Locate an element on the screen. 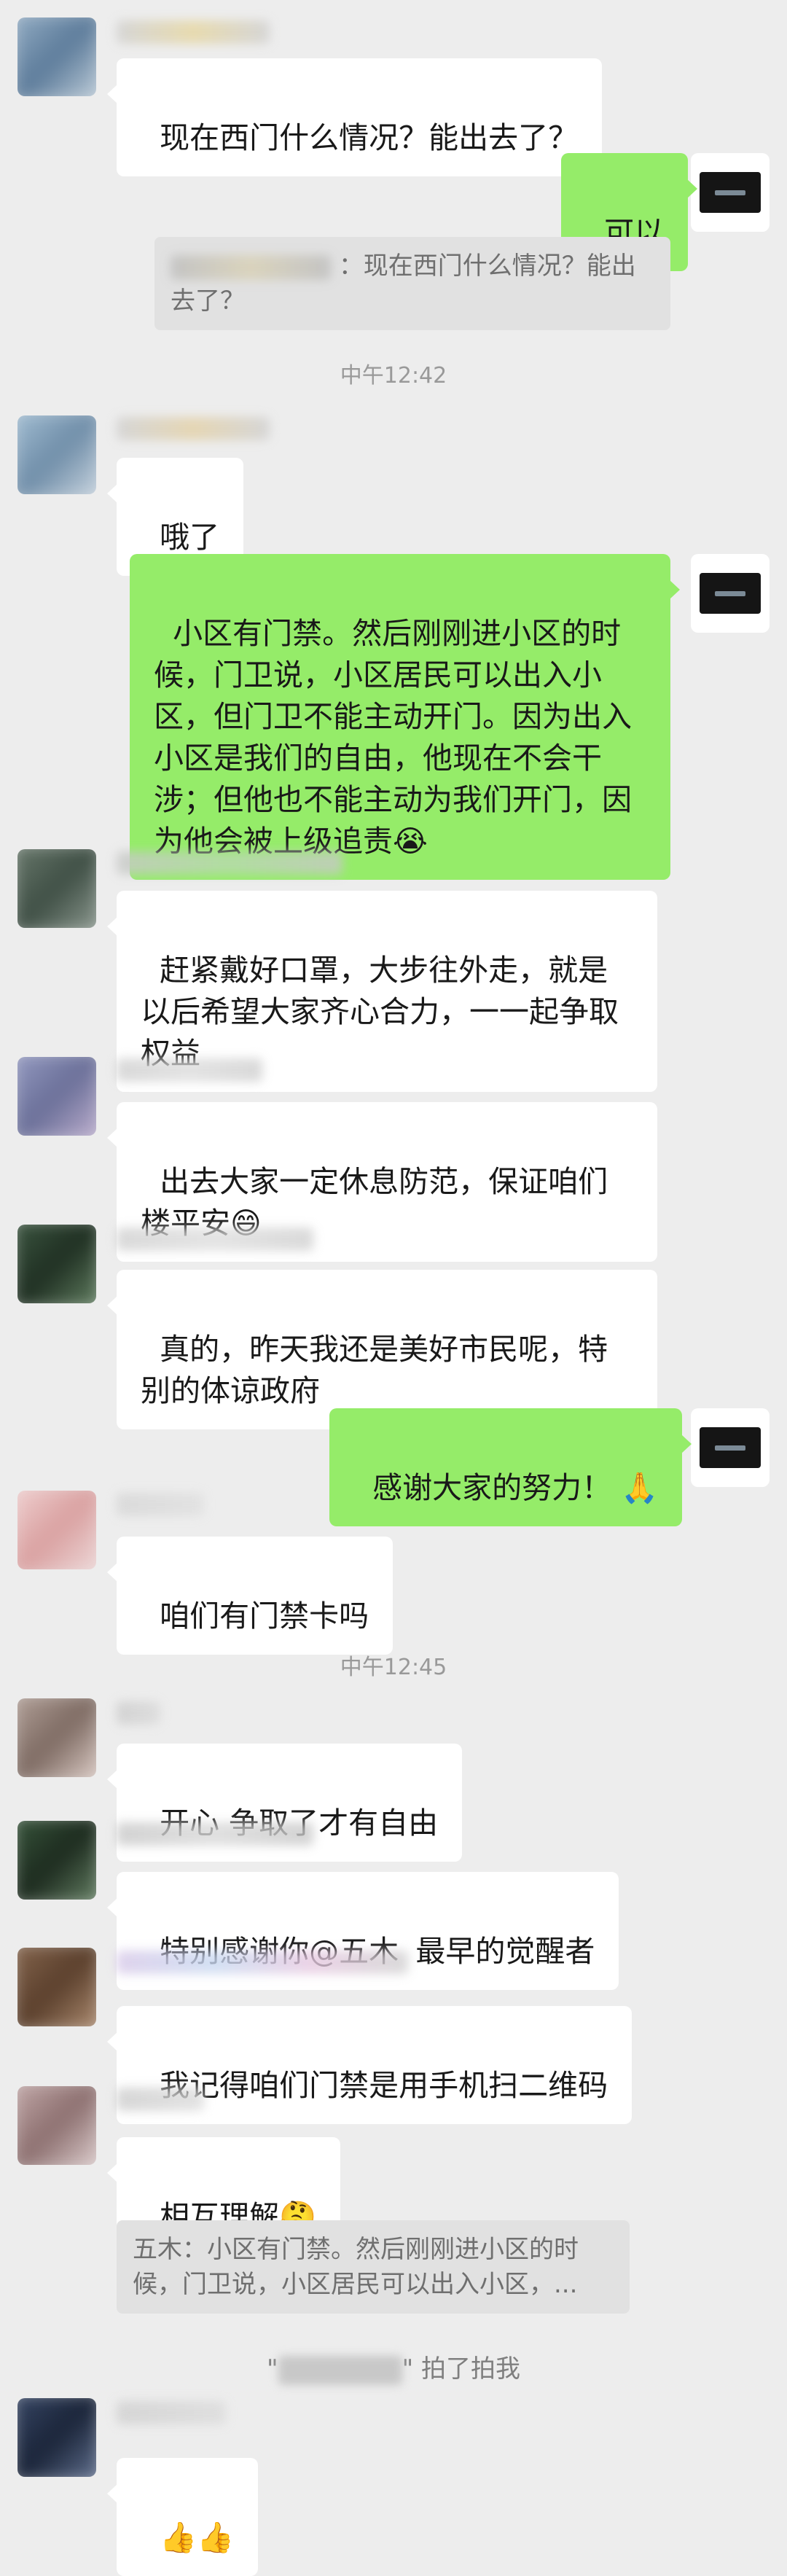 The image size is (787, 2576). message-text: 我记得咱们门禁是用手机扫二维码 is located at coordinates (384, 2085).